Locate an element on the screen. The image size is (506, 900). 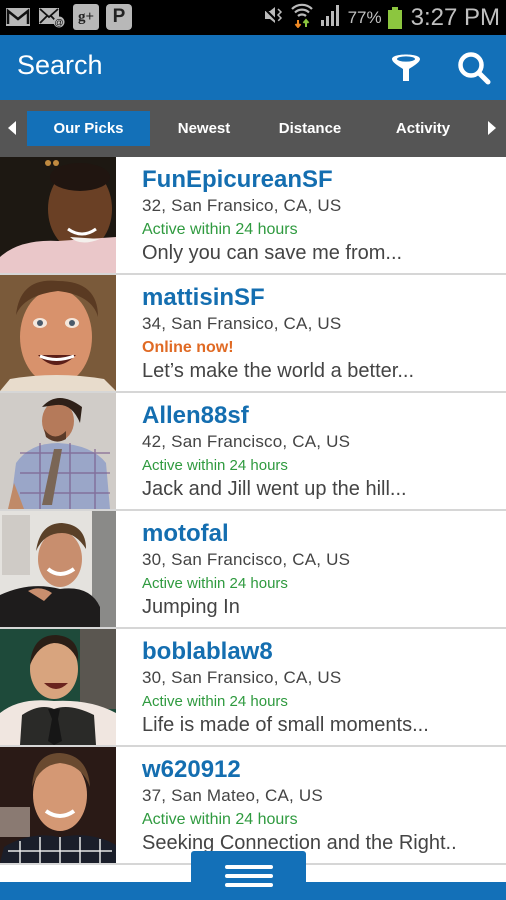
online-status-badge: Online now! is located at coordinates (188, 347).